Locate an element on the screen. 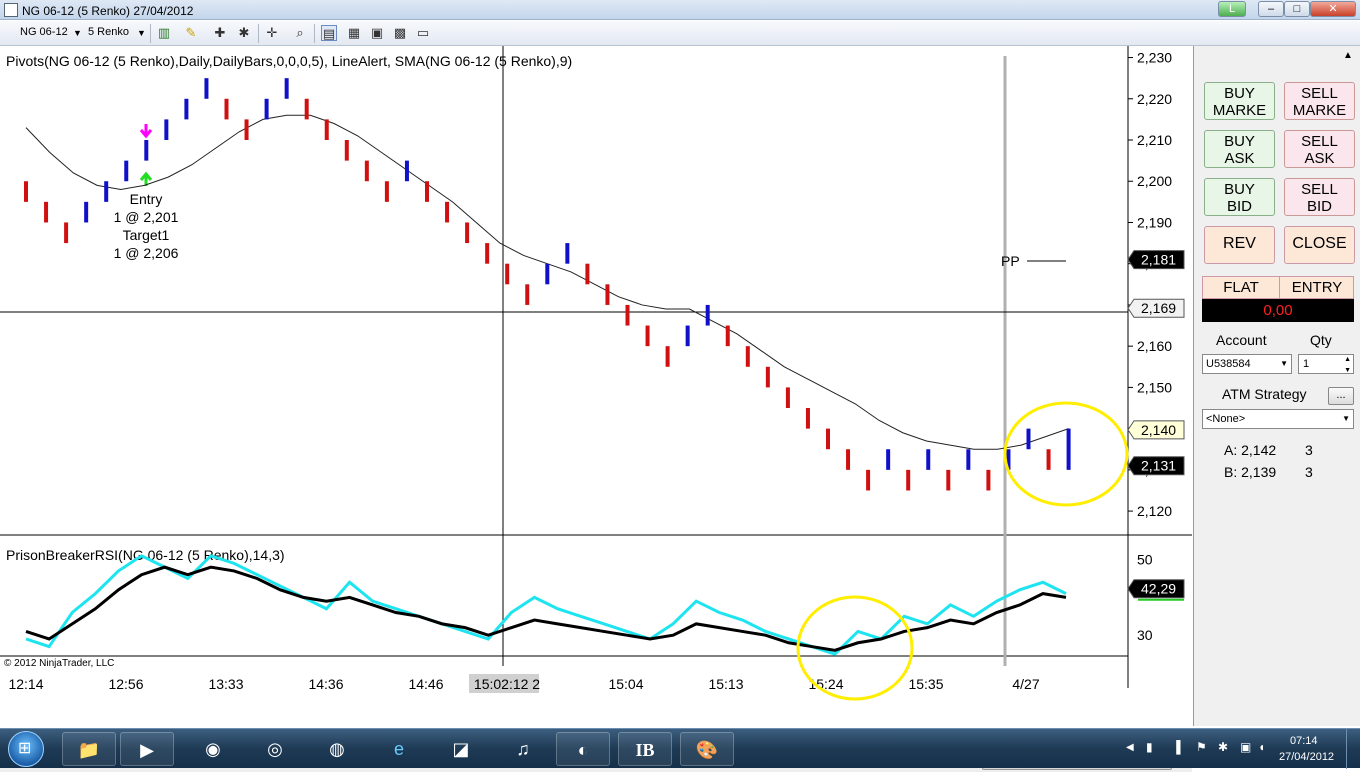 This screenshot has width=1360, height=772. sell-market-button: SELL MARKE is located at coordinates (1319, 101).